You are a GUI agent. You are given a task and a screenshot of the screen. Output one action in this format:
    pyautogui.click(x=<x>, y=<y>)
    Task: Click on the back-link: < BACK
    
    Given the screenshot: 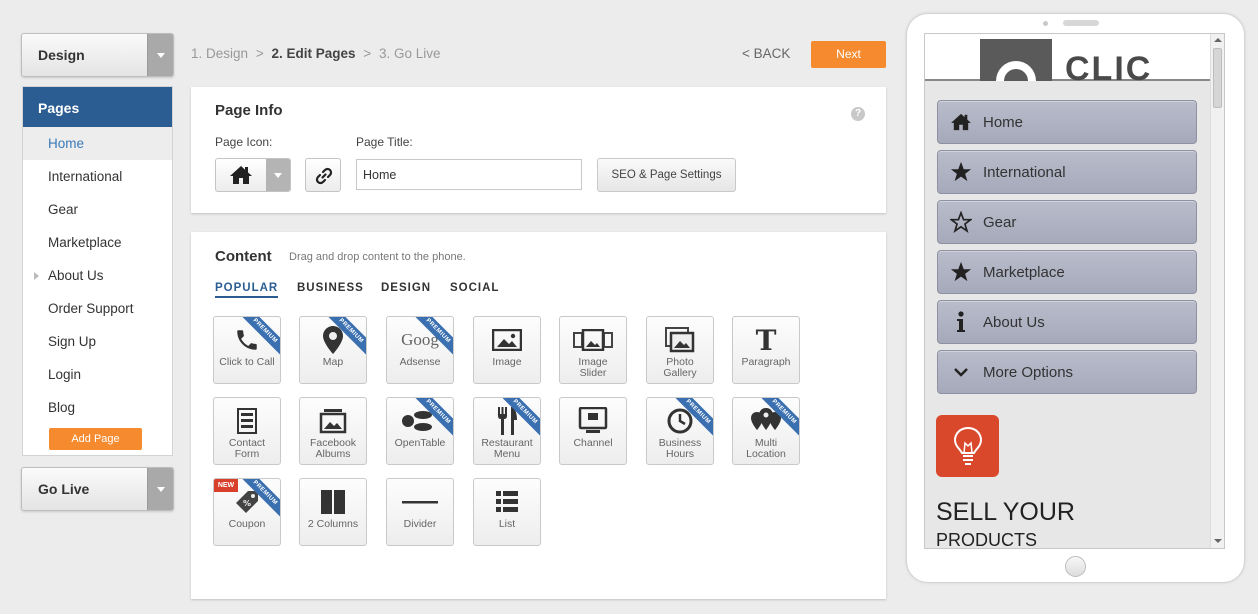 What is the action you would take?
    pyautogui.click(x=766, y=53)
    